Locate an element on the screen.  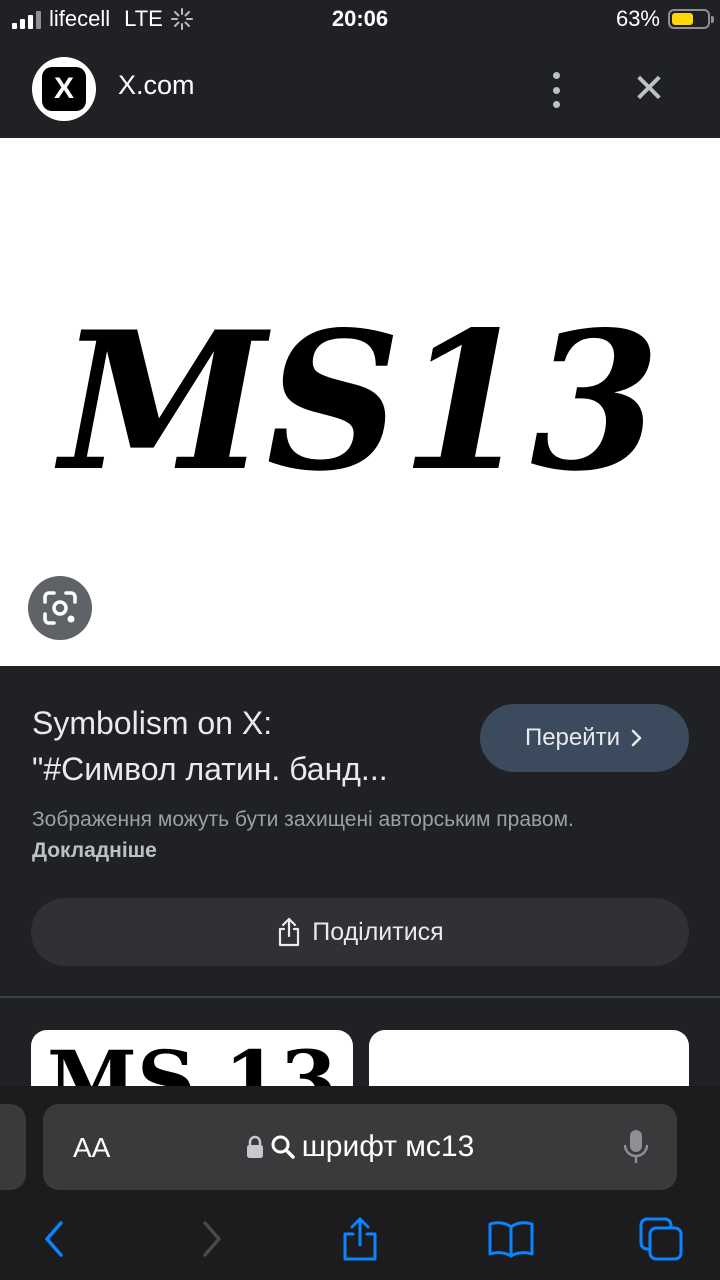
site-favicon: X is located at coordinates (64, 89).